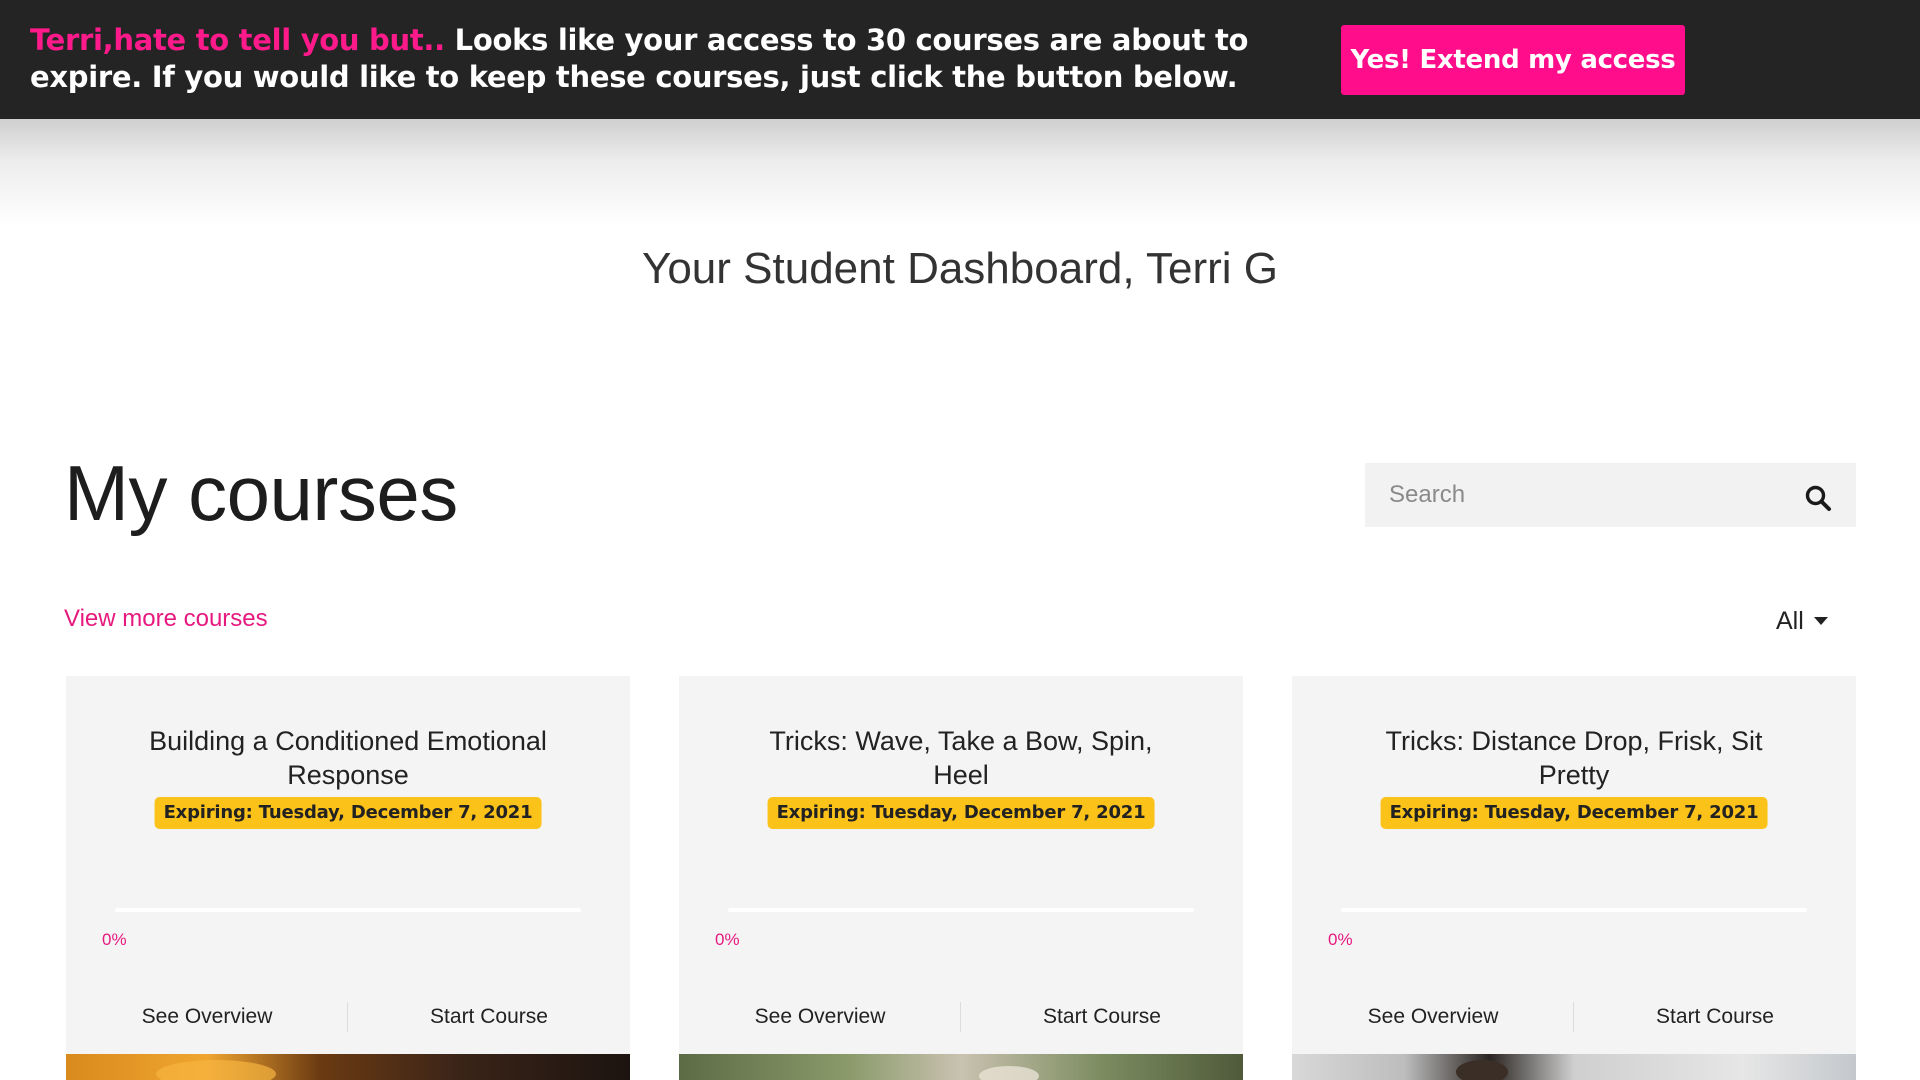 Image resolution: width=1920 pixels, height=1080 pixels. Describe the element at coordinates (237, 40) in the screenshot. I see `banner-highlight: Terri,hate to tell you but..` at that location.